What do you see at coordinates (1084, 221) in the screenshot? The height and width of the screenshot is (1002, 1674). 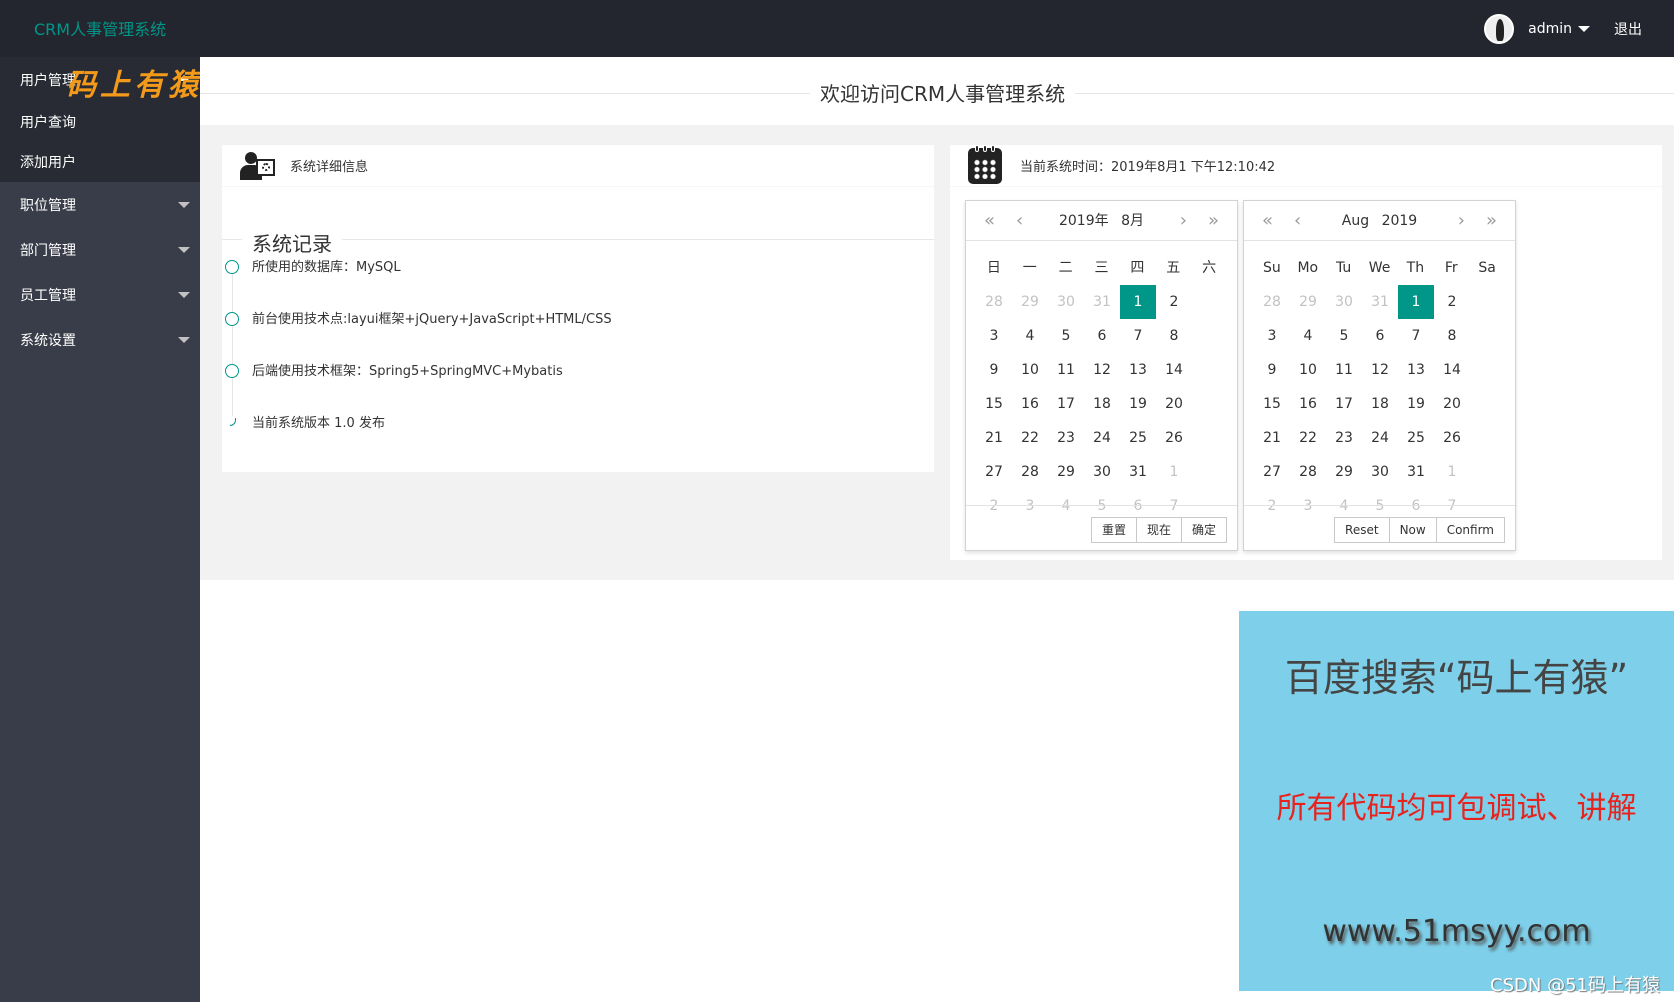 I see `calendar-year: 2019年` at bounding box center [1084, 221].